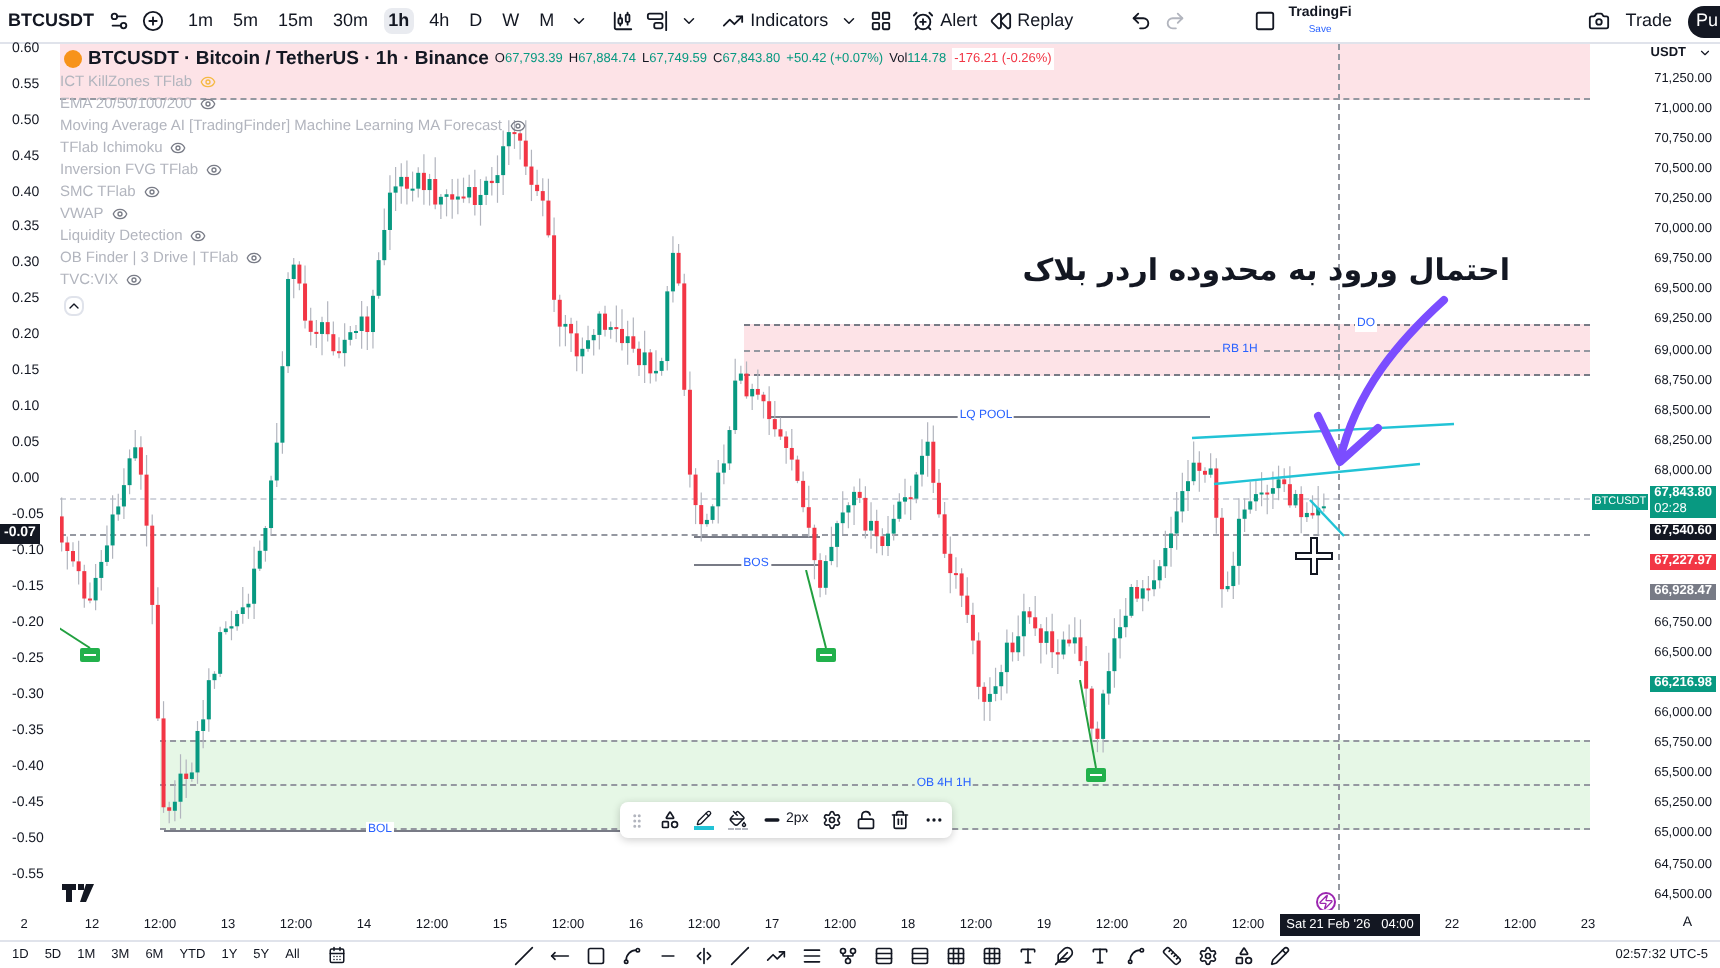  I want to click on crosshair-cursor-icon, so click(1314, 556).